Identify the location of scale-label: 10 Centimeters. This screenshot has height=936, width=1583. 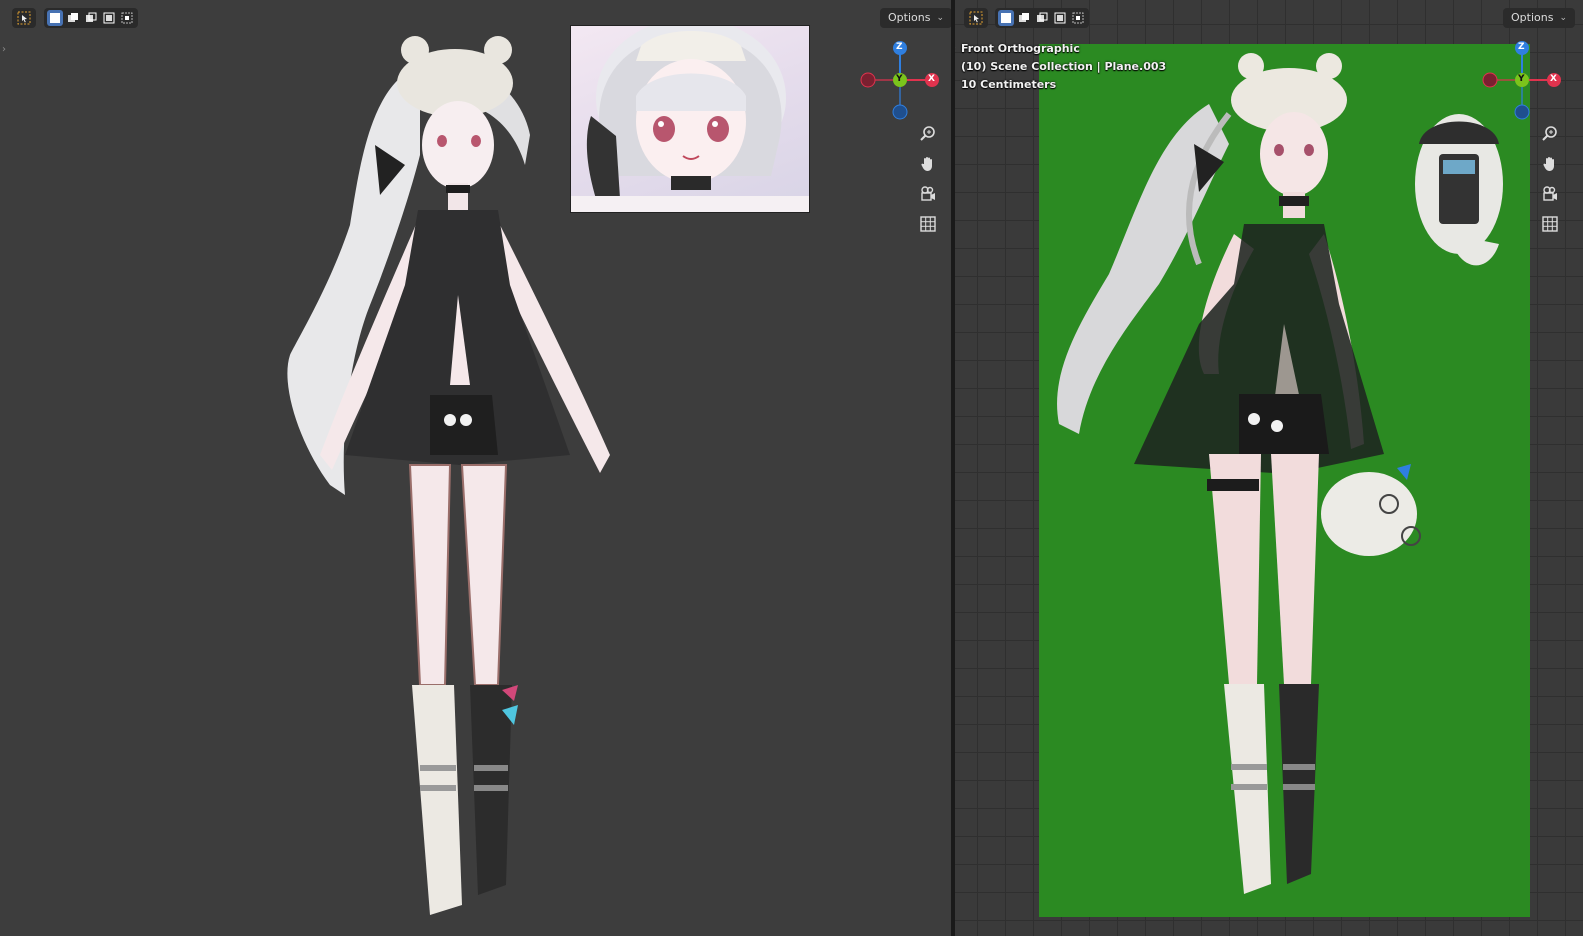
(1009, 84).